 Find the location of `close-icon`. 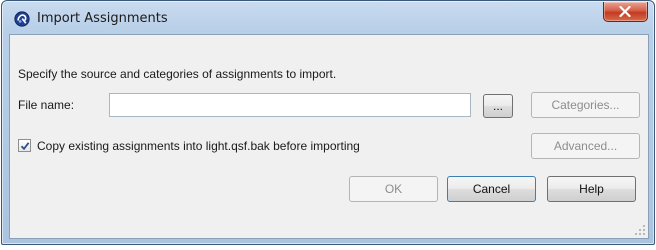

close-icon is located at coordinates (625, 11).